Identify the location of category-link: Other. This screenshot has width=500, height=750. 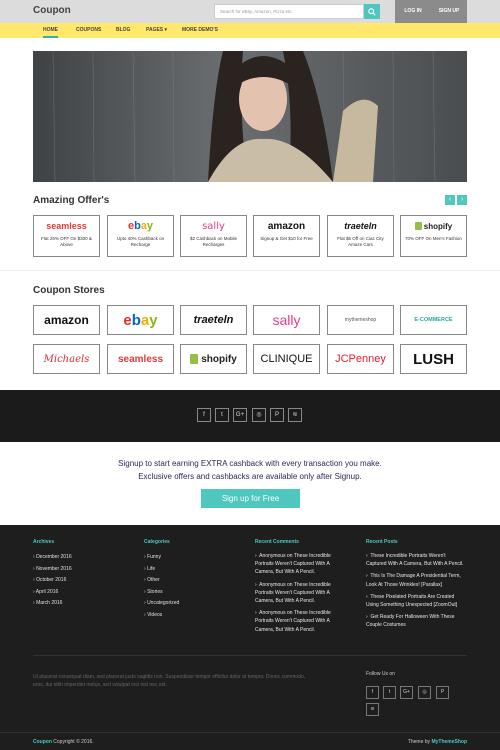
(161, 581).